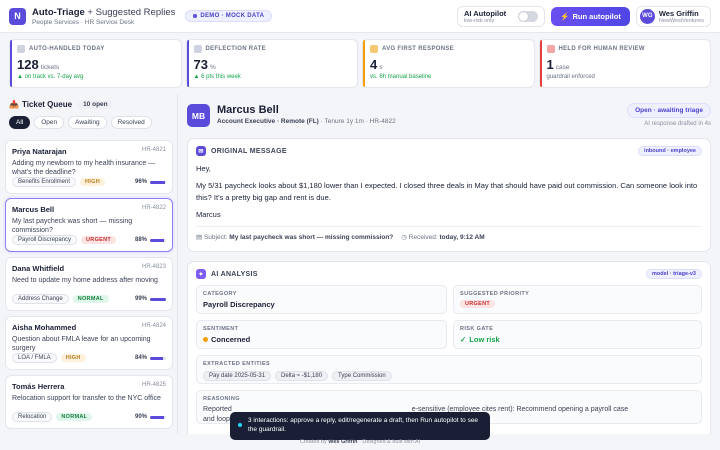 This screenshot has width=720, height=450. Describe the element at coordinates (229, 16) in the screenshot. I see `demo-badge: DEMO · MOCK DATA` at that location.